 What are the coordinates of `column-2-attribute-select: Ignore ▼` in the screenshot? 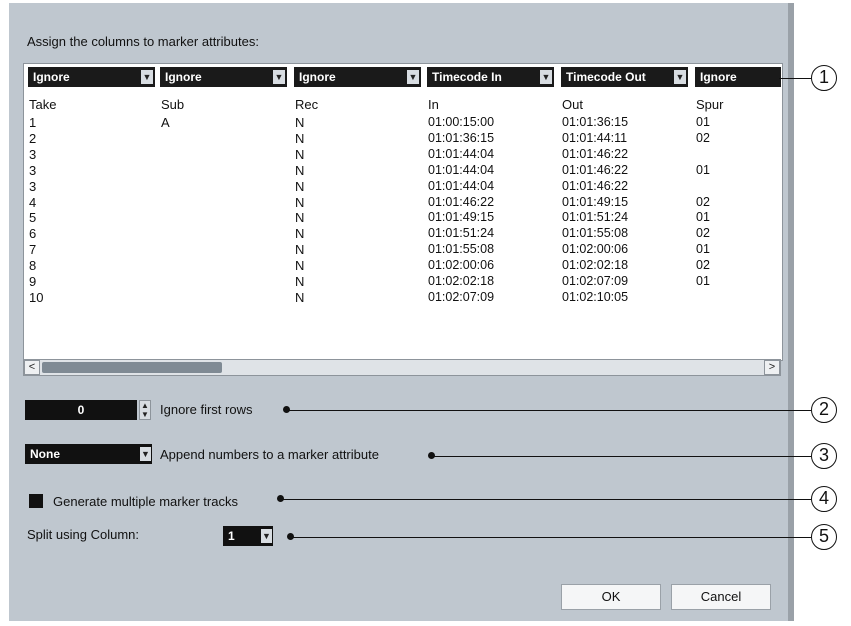 It's located at (357, 77).